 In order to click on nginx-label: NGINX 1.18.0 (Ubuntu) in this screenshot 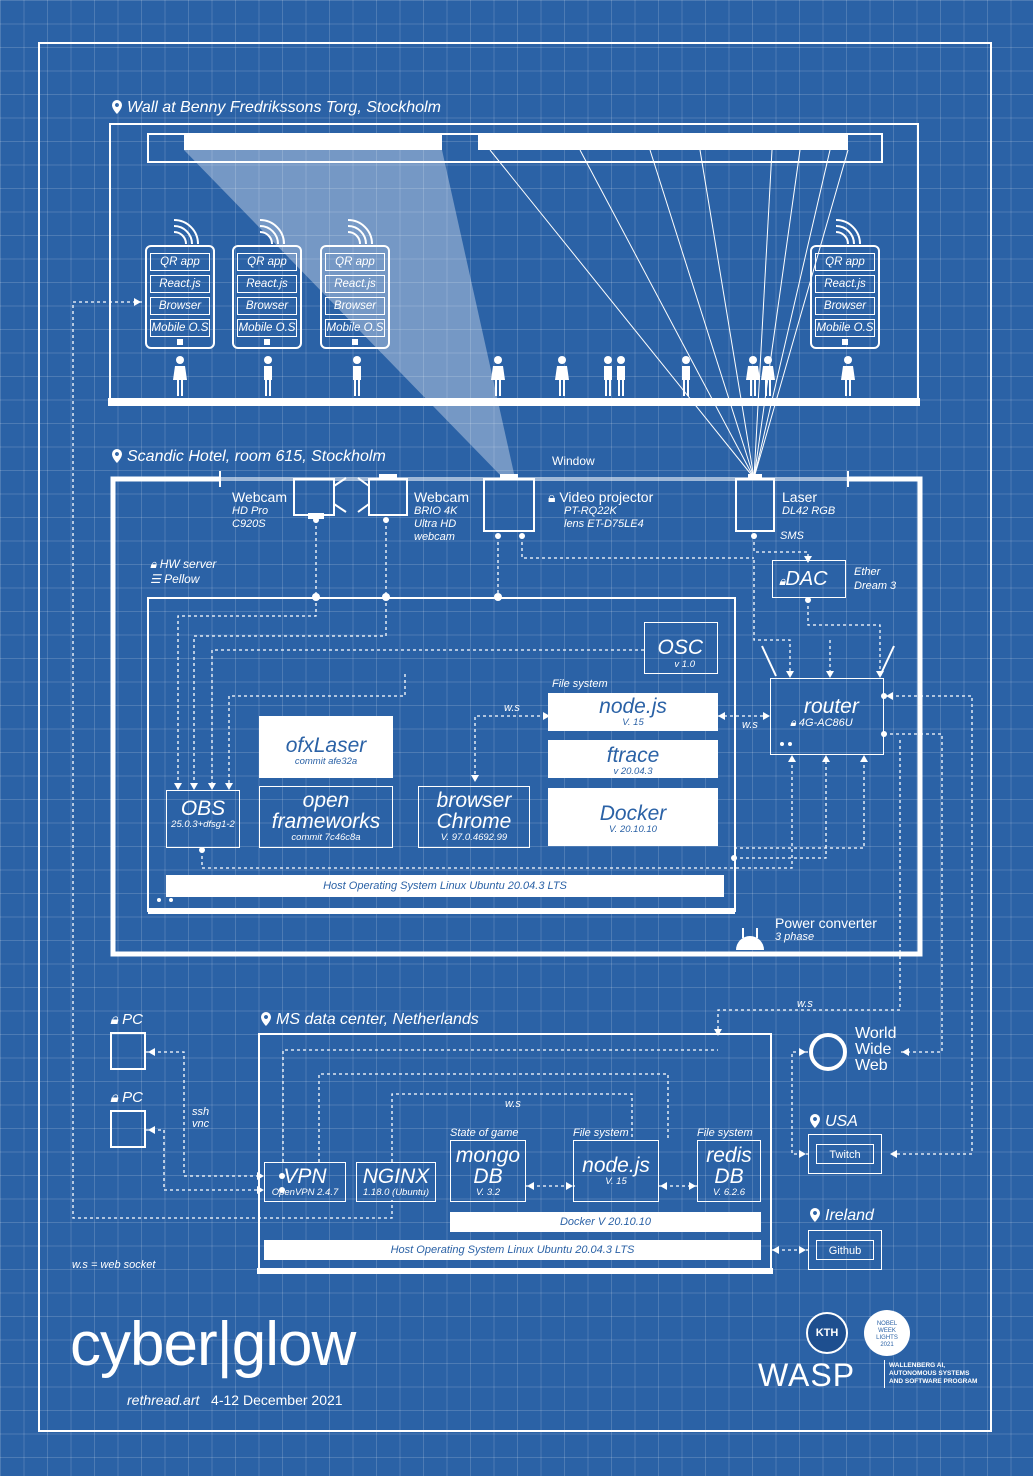, I will do `click(396, 1182)`.